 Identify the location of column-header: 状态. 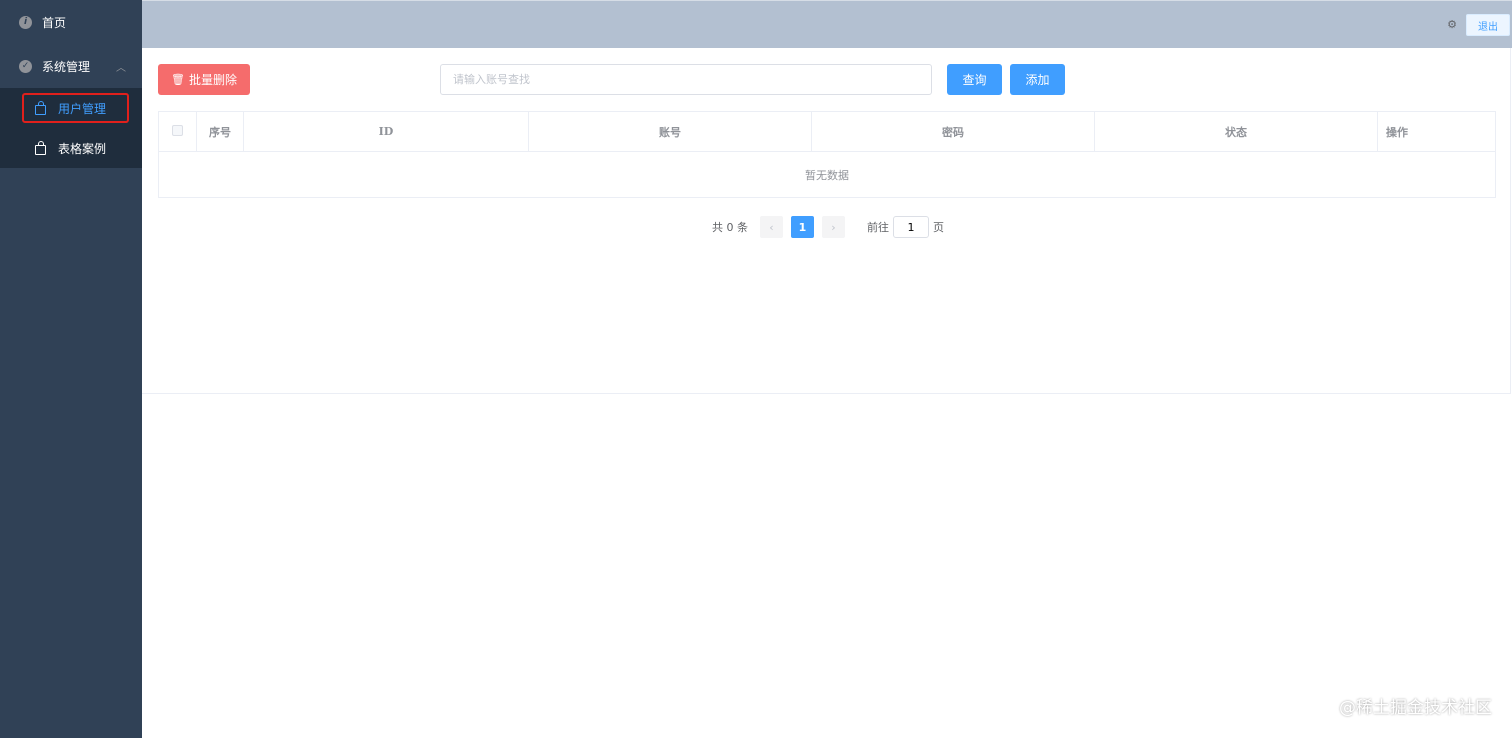
(1236, 131).